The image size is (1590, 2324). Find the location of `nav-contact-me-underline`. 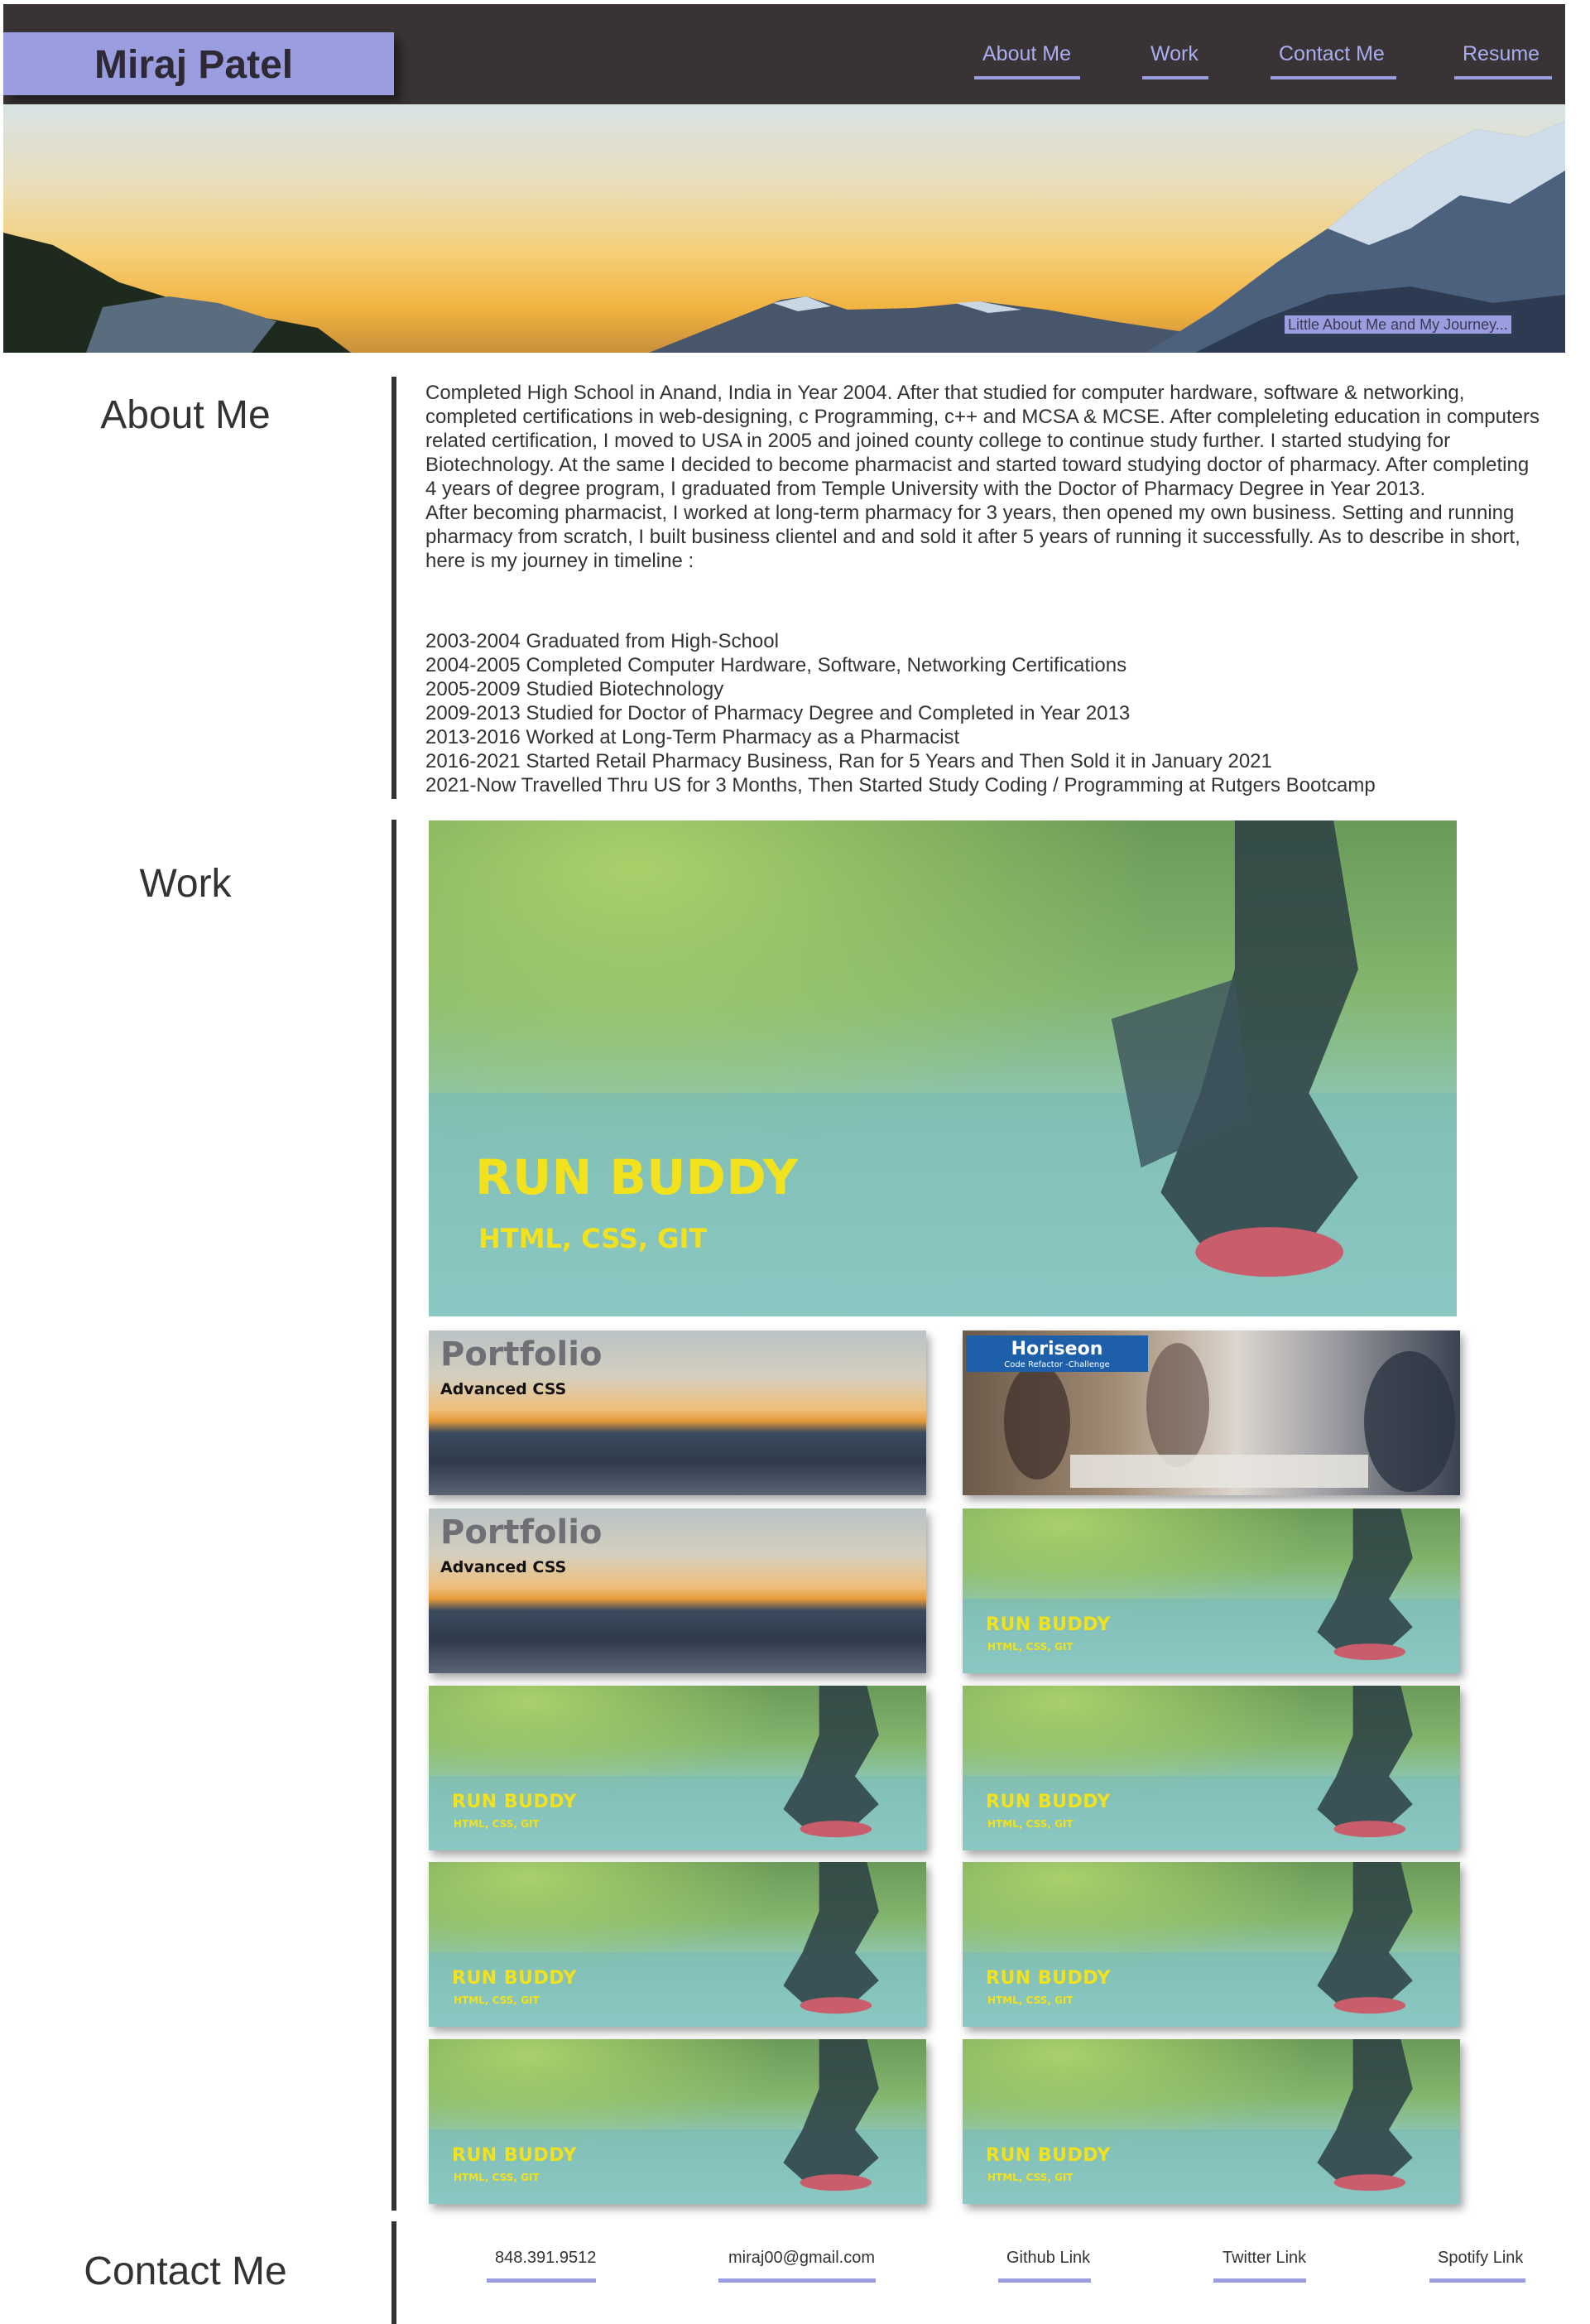

nav-contact-me-underline is located at coordinates (1333, 77).